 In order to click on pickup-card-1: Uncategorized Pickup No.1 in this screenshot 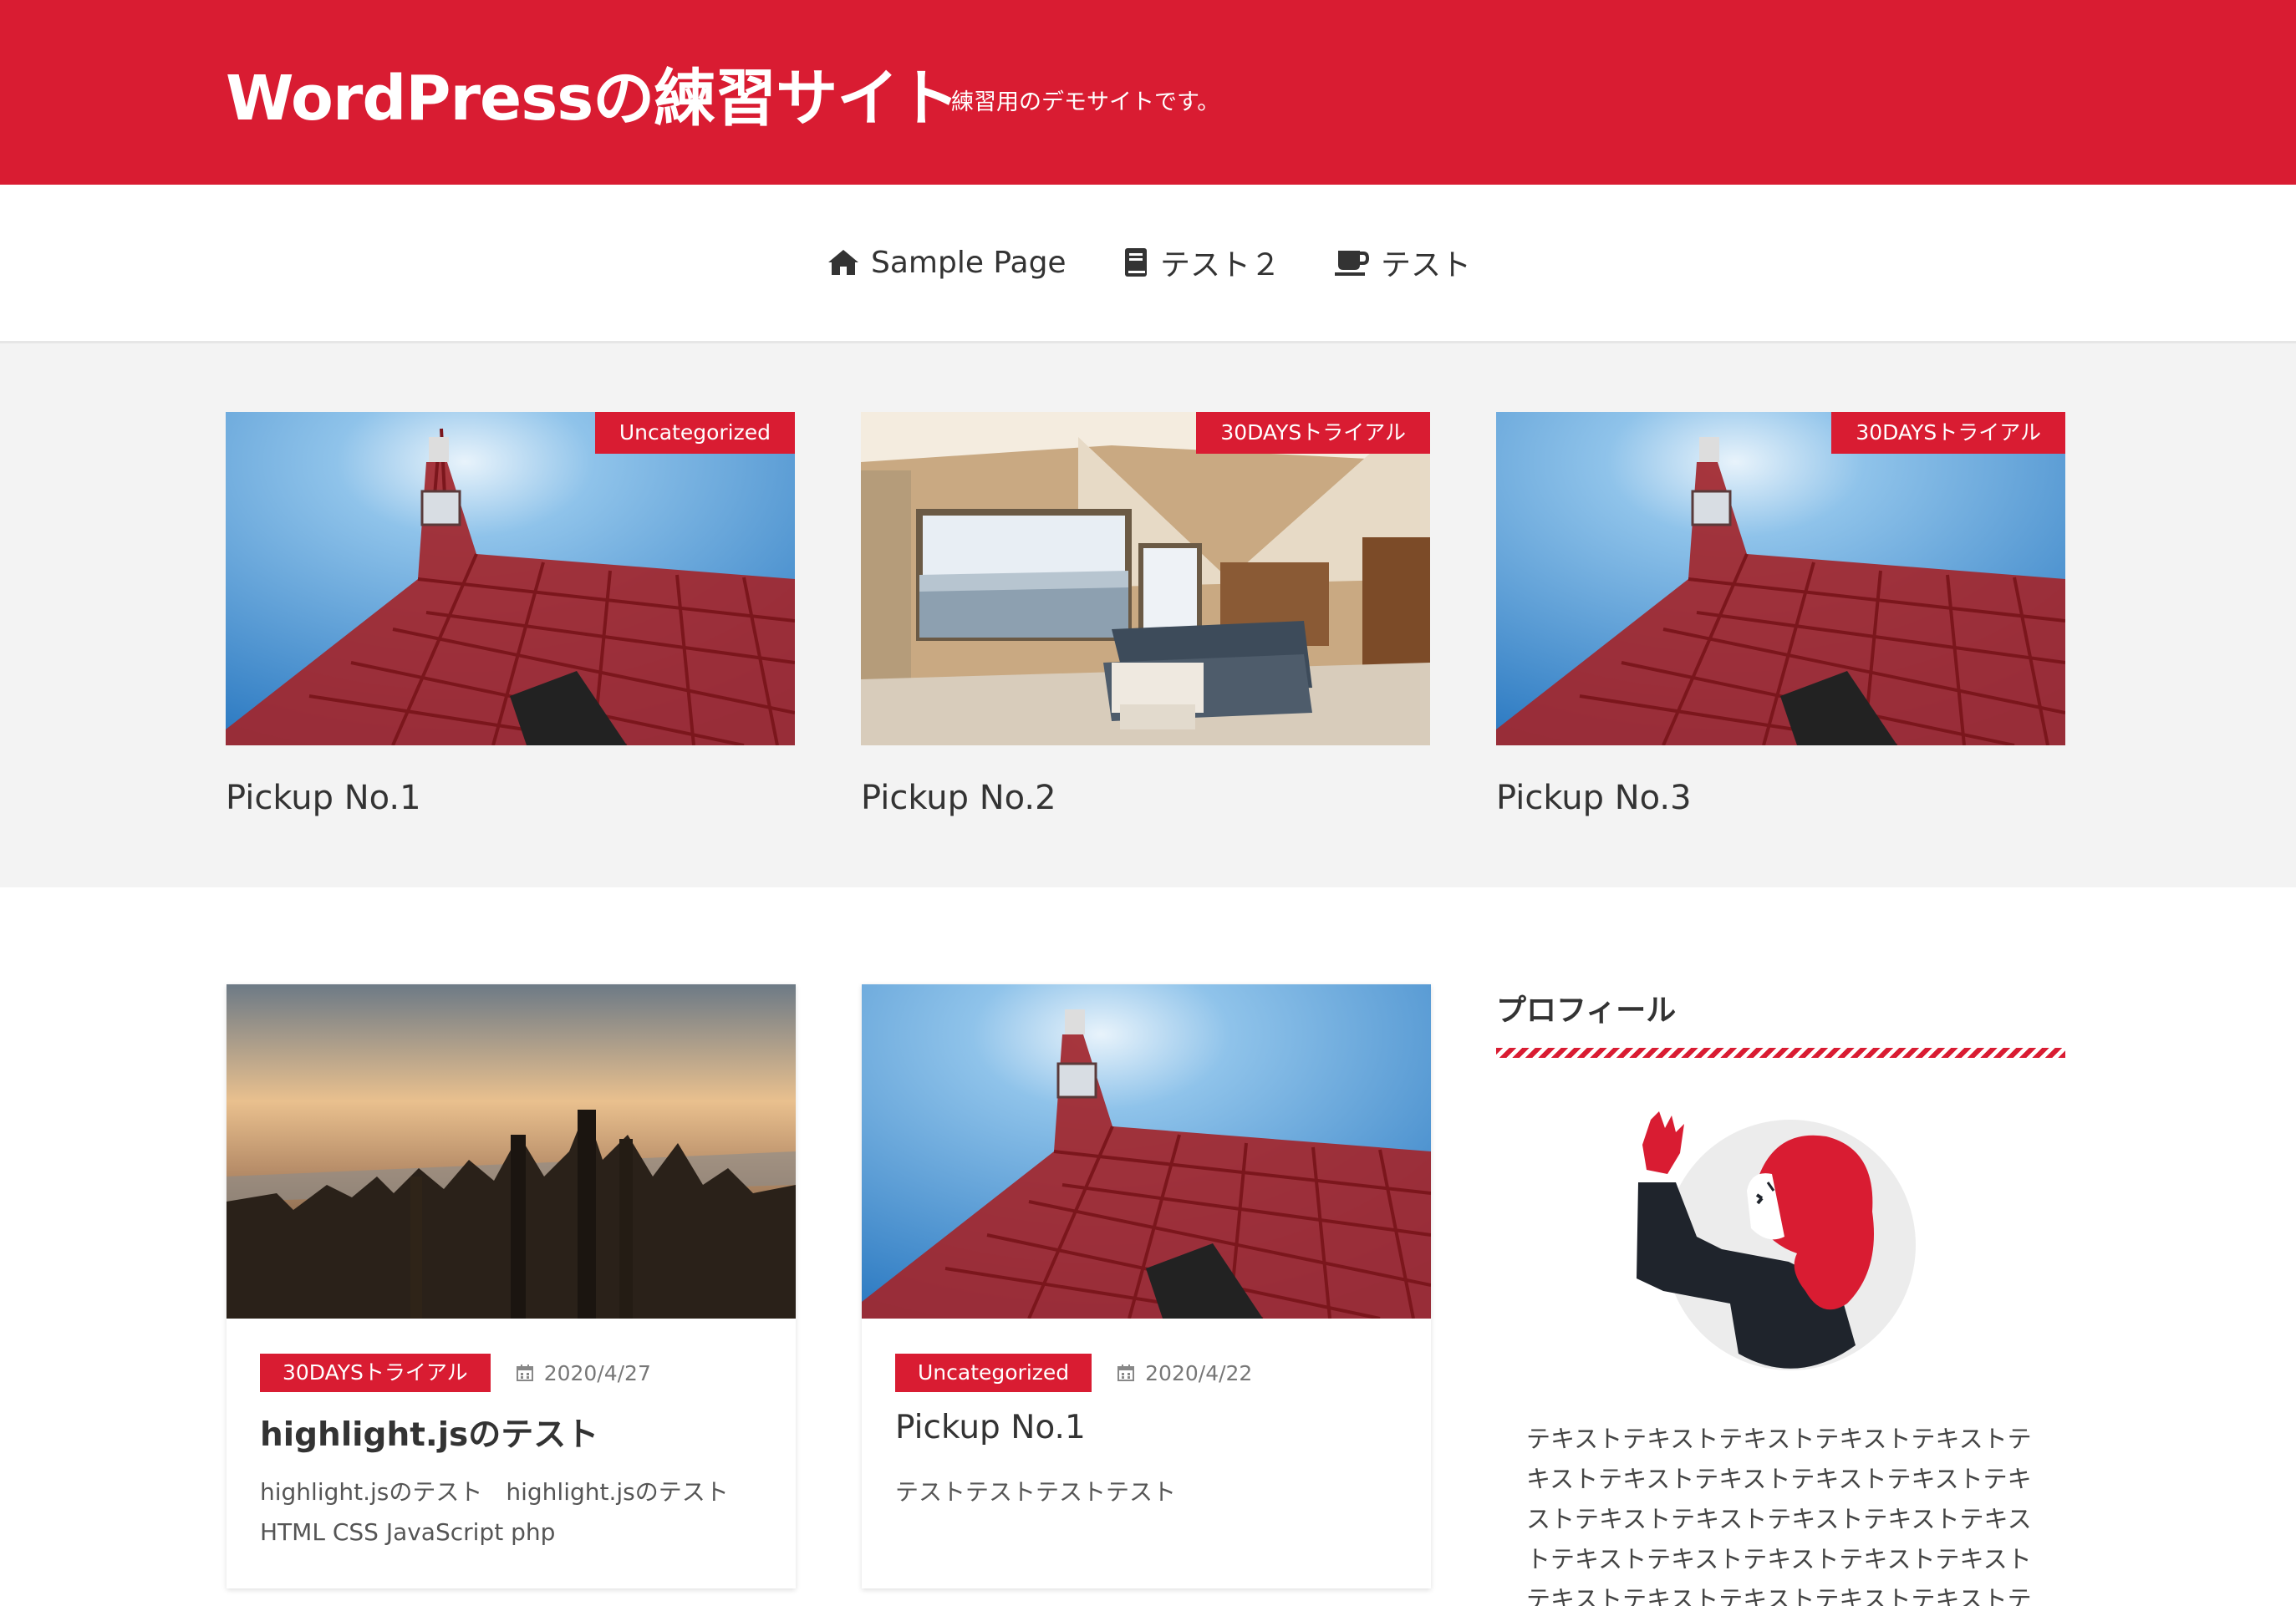, I will do `click(510, 614)`.